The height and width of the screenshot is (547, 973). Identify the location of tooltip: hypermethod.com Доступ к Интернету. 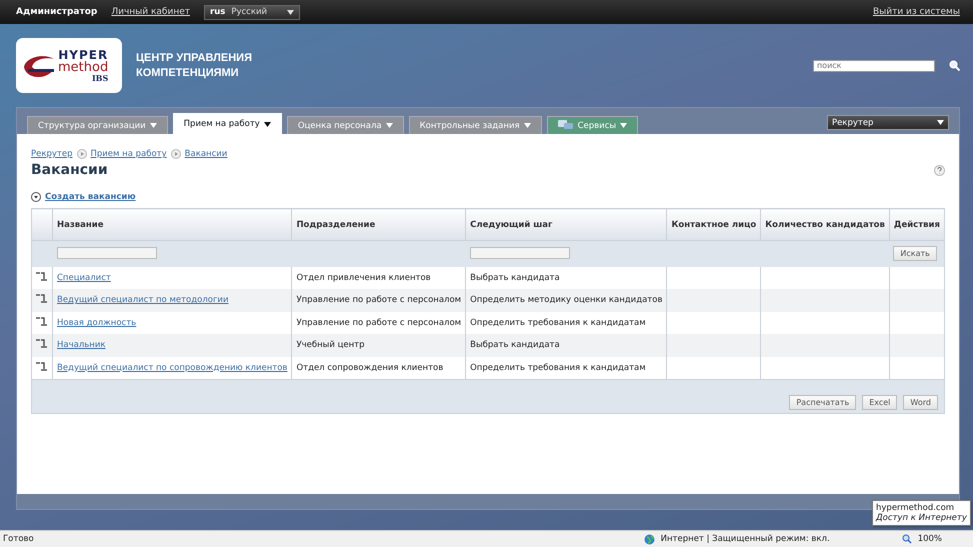
(921, 513).